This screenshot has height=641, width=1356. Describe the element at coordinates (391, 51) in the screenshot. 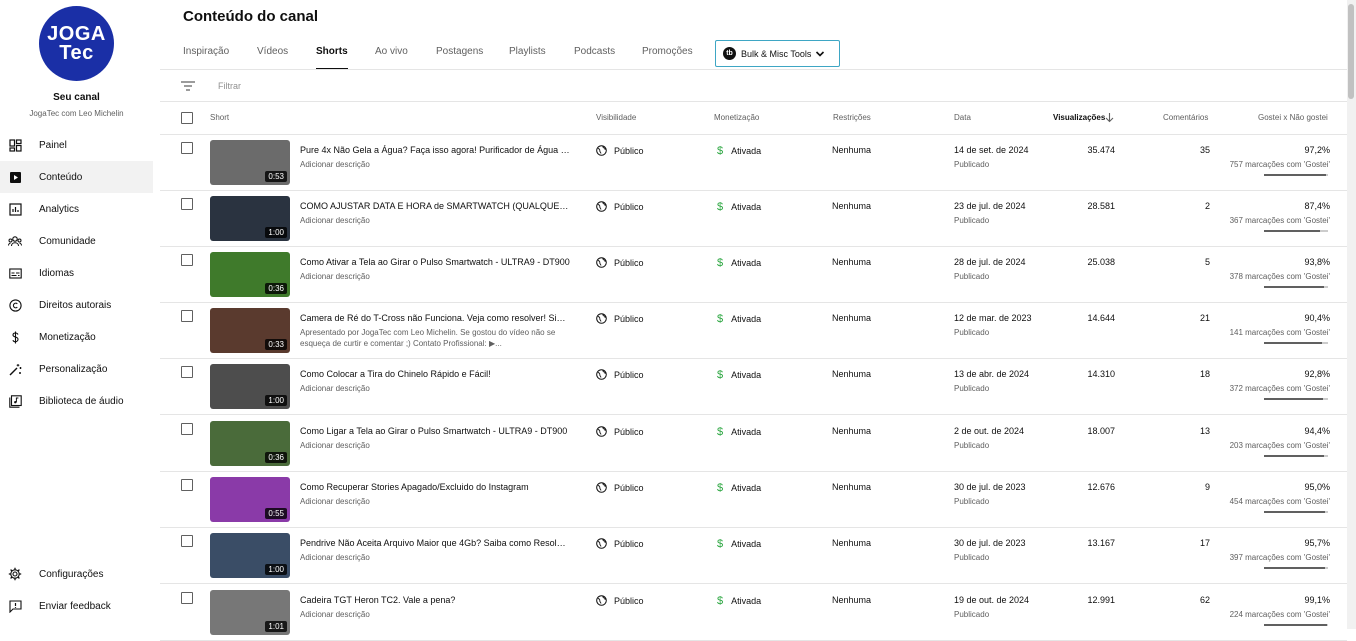

I see `tab-3: Ao vivo` at that location.